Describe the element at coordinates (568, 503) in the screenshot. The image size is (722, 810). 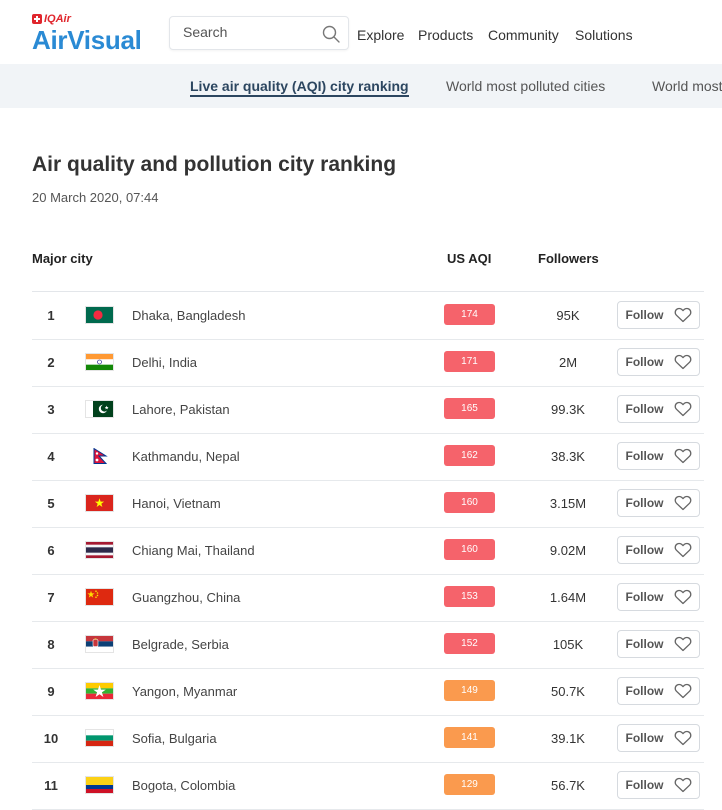
I see `followers-count: 3.15M` at that location.